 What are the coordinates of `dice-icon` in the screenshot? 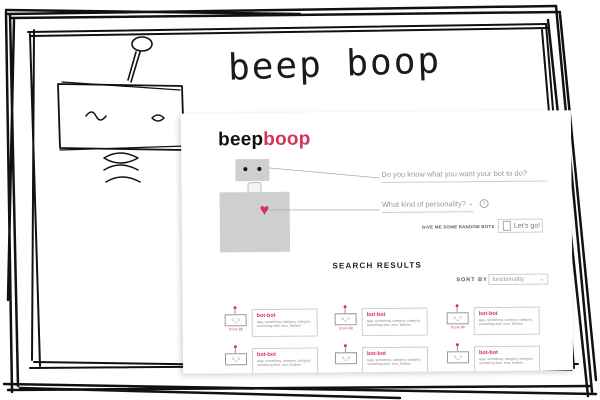 It's located at (506, 226).